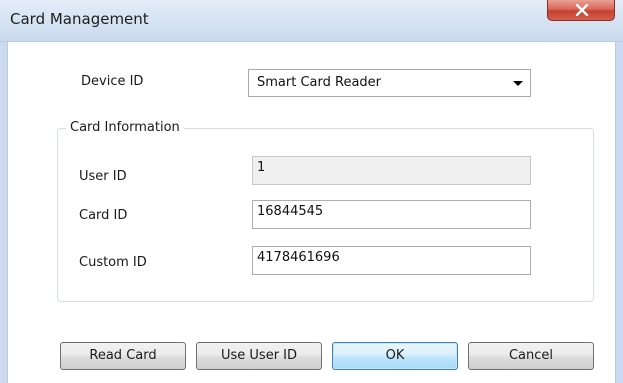 The image size is (623, 383). Describe the element at coordinates (391, 260) in the screenshot. I see `custom-id-field: 4178461696` at that location.